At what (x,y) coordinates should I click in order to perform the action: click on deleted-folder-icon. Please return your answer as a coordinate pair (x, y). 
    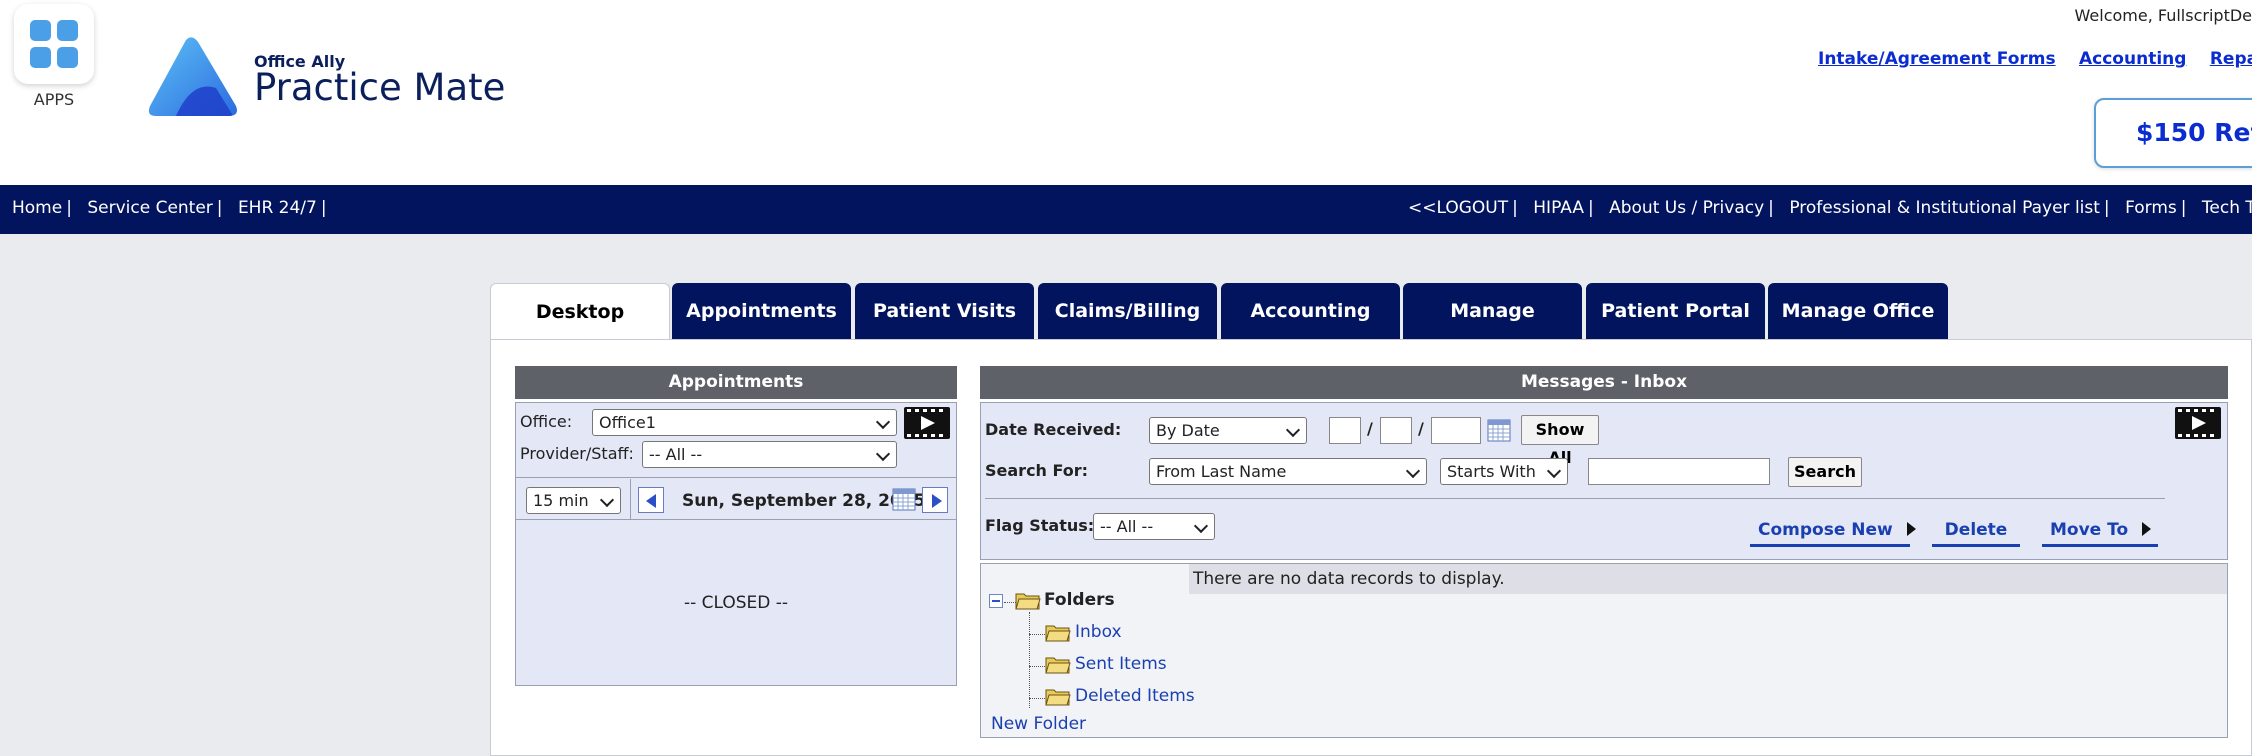
    Looking at the image, I should click on (1058, 697).